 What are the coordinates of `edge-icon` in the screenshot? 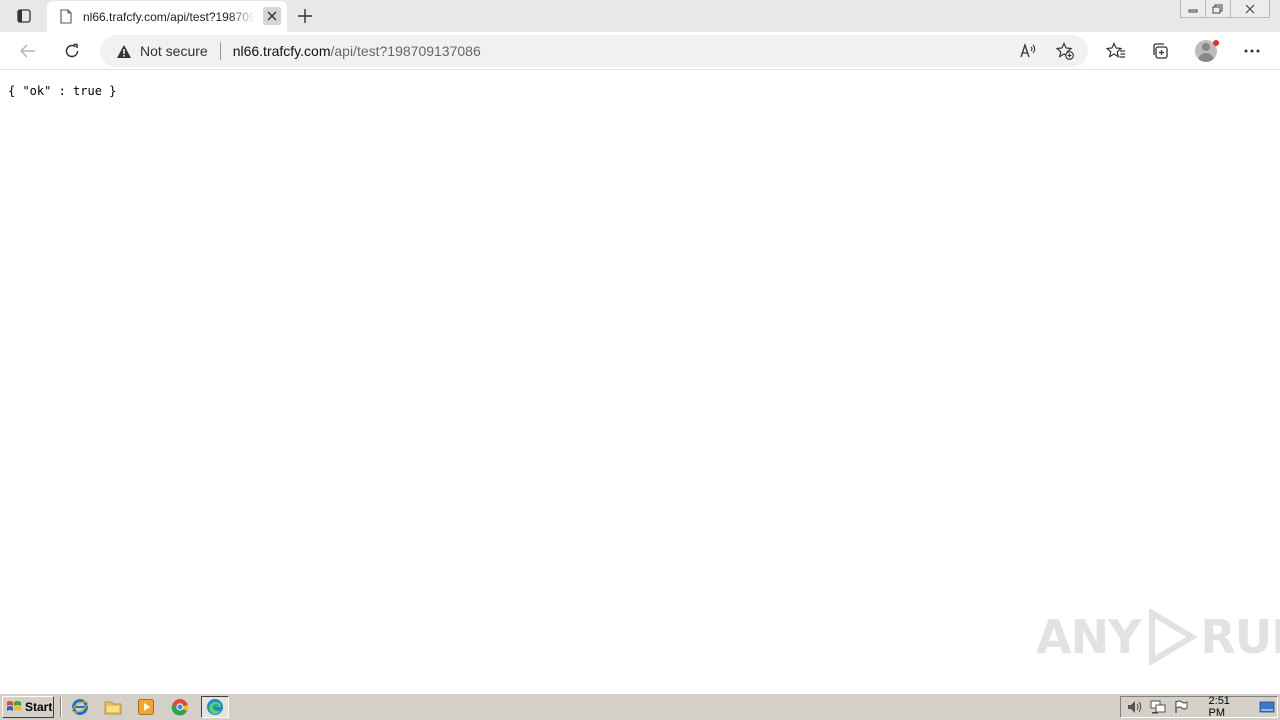 It's located at (215, 707).